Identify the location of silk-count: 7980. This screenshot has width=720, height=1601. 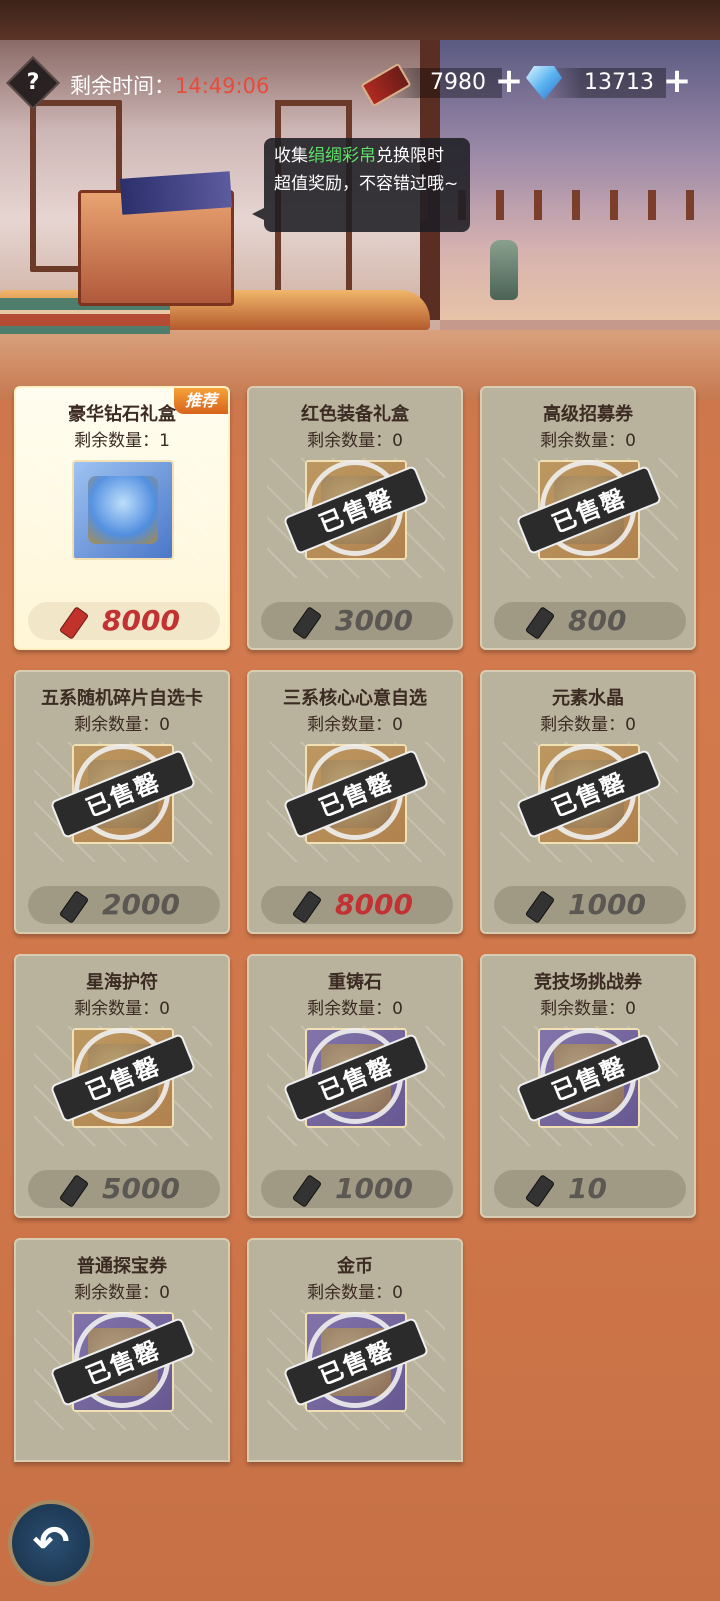
(458, 82).